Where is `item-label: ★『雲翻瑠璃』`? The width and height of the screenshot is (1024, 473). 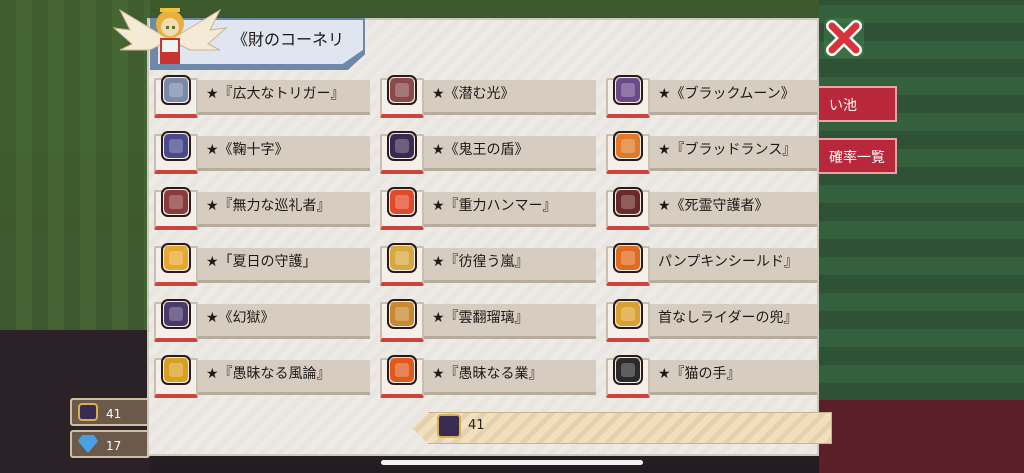
item-label: ★『雲翻瑠璃』 is located at coordinates (480, 318).